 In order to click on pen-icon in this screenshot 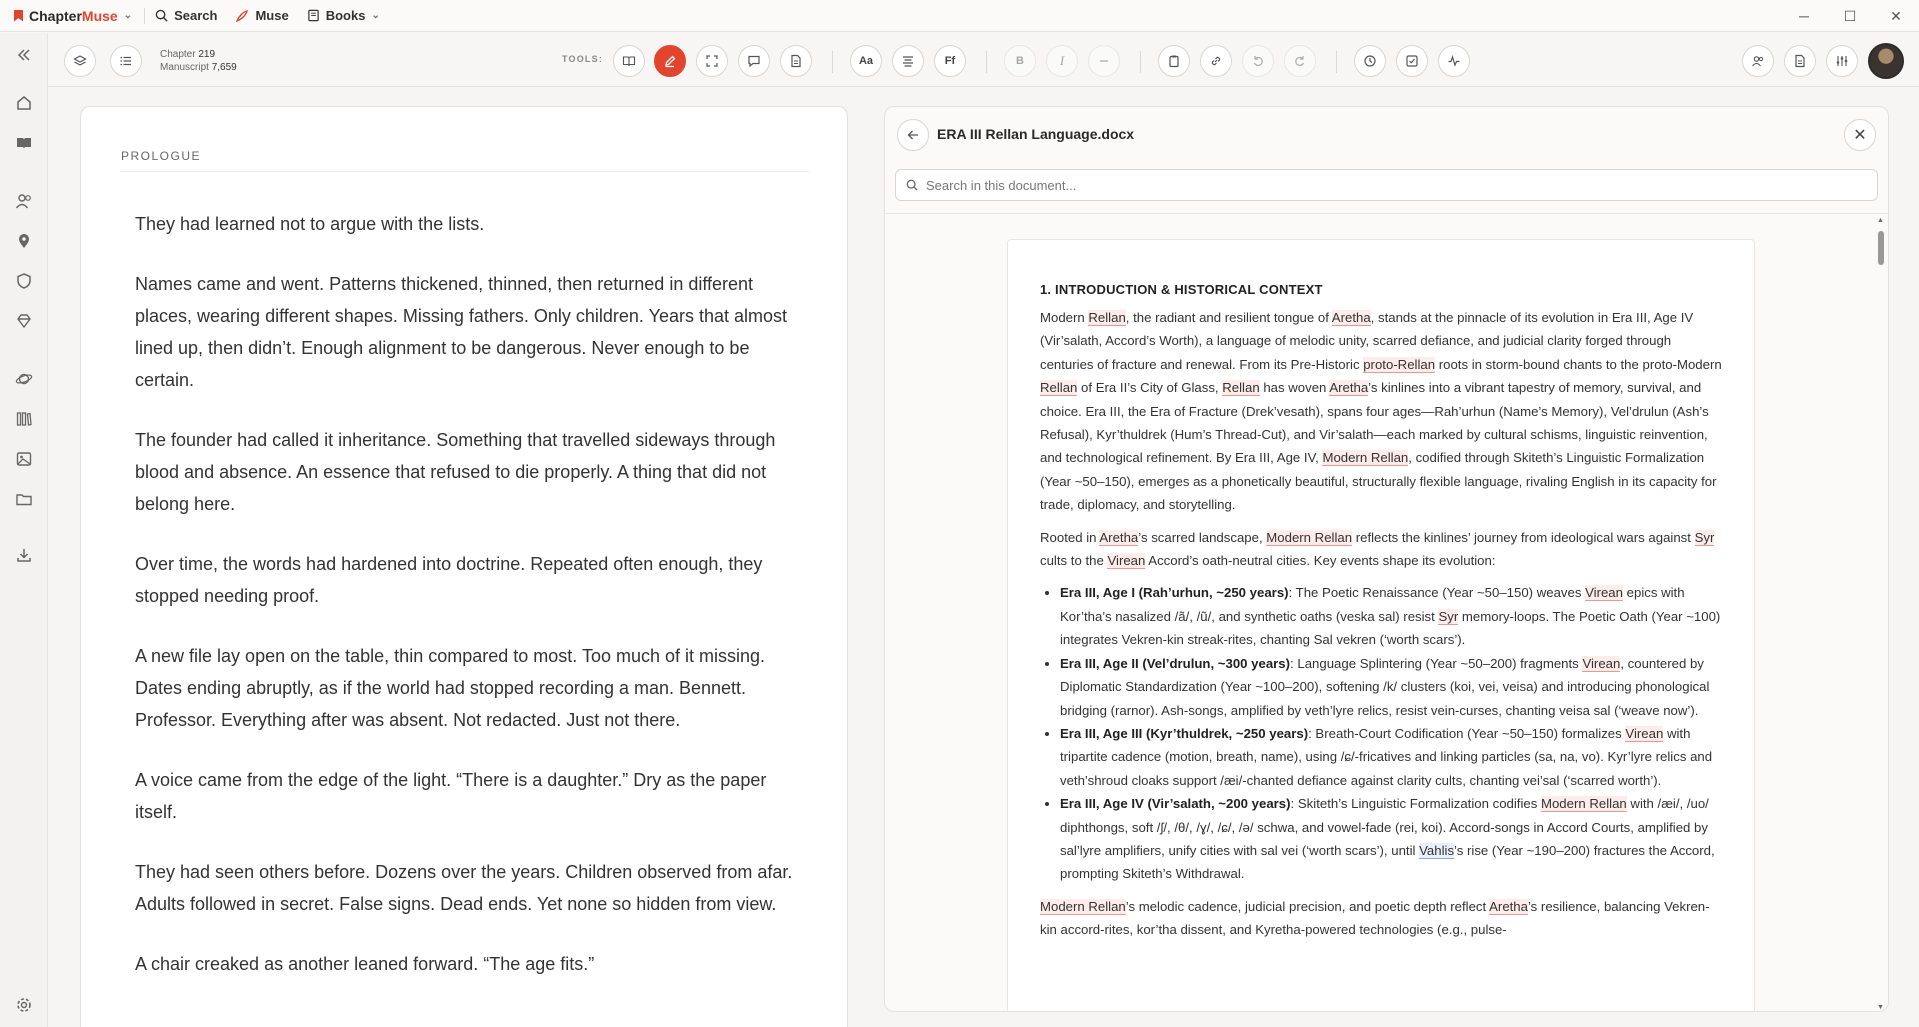, I will do `click(670, 61)`.